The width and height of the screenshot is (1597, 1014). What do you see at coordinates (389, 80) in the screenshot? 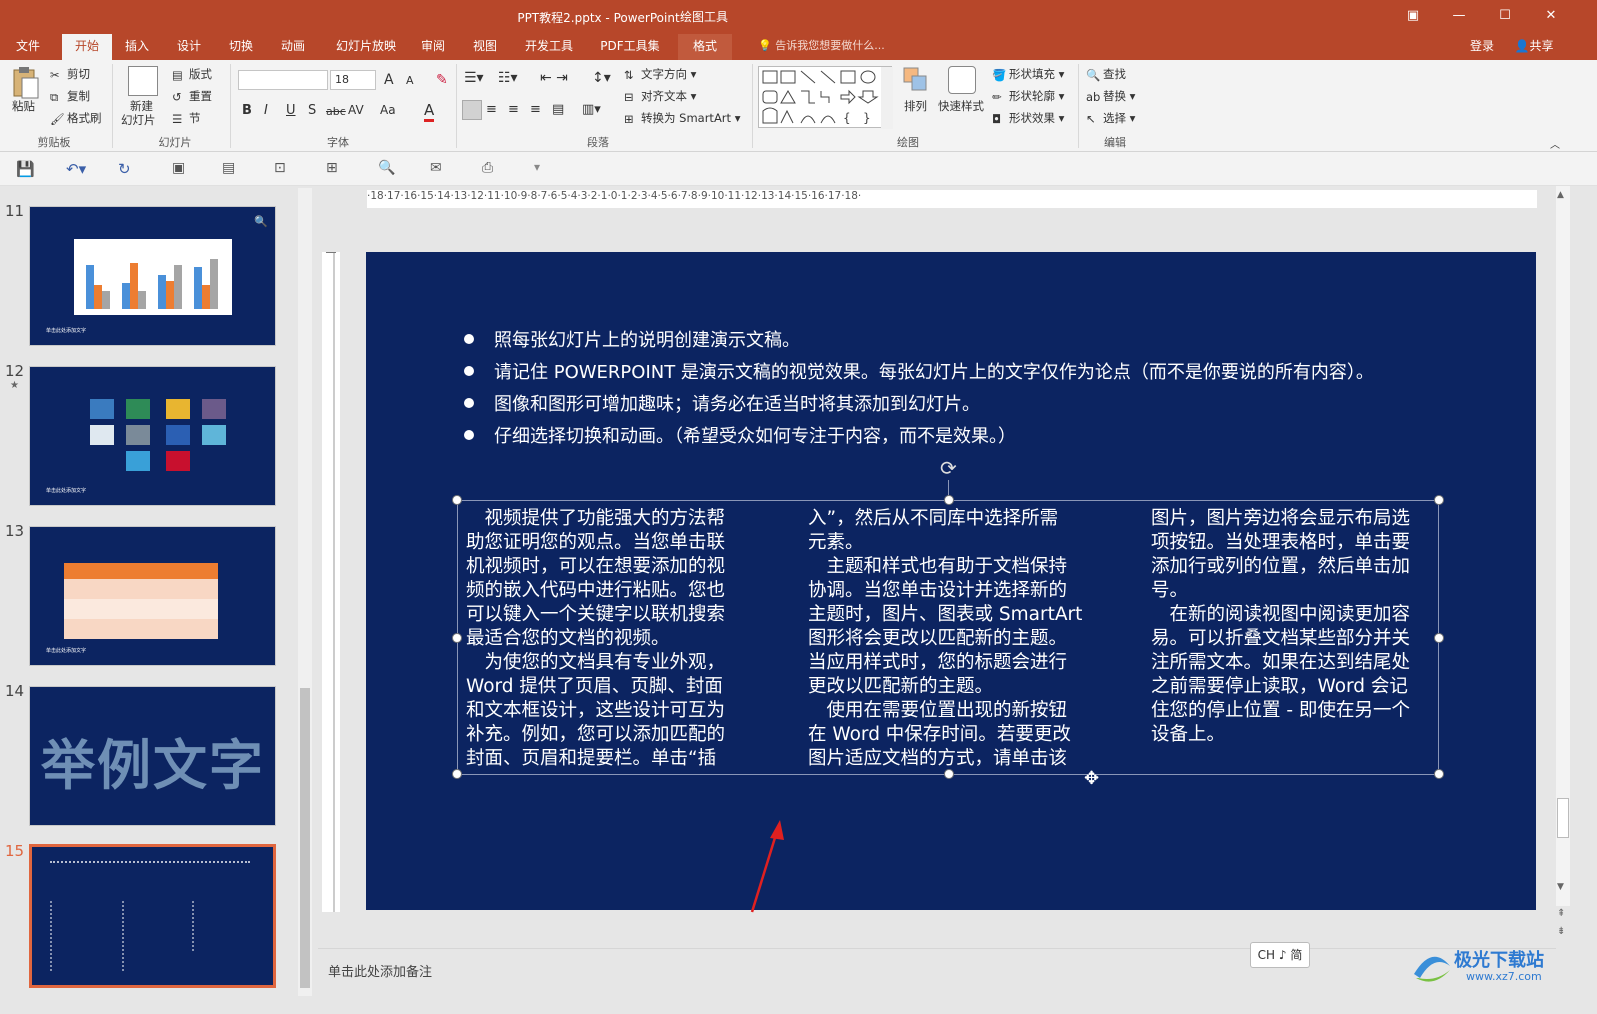
I see `grow-font-button: A` at bounding box center [389, 80].